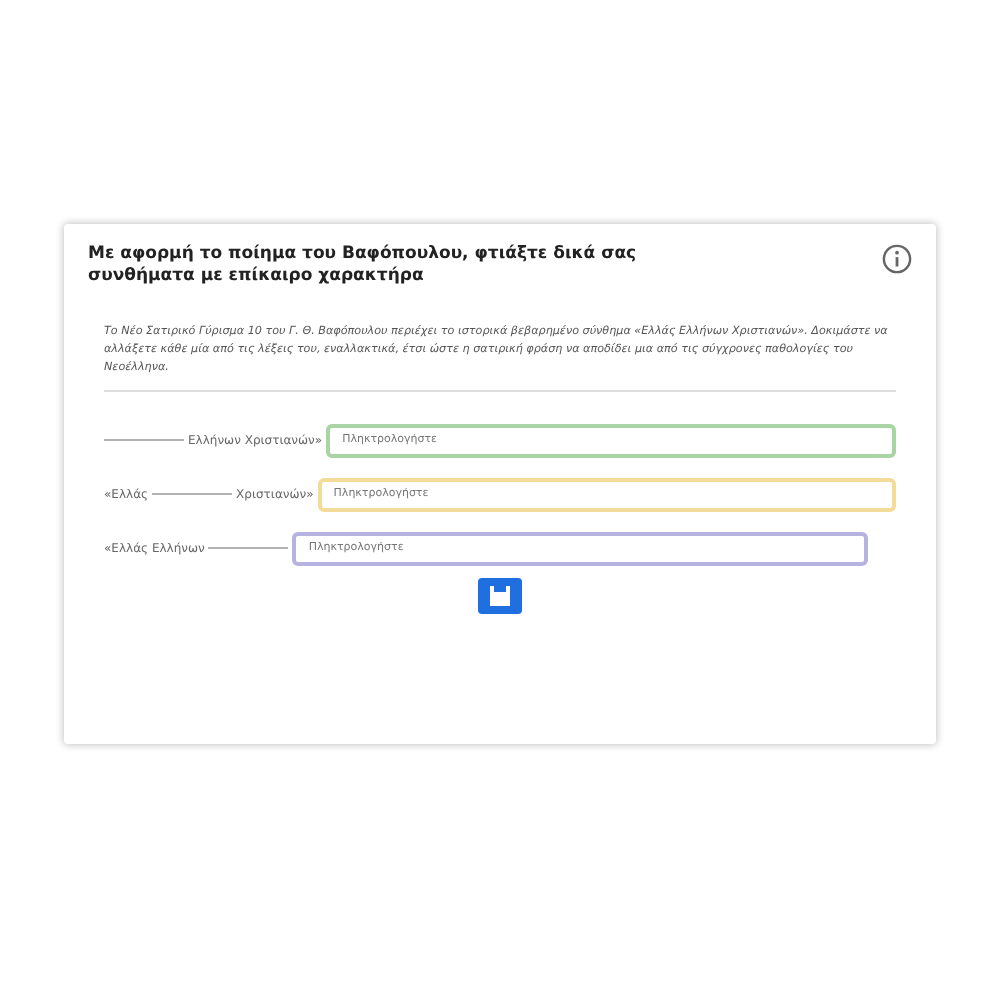  I want to click on save-button, so click(500, 595).